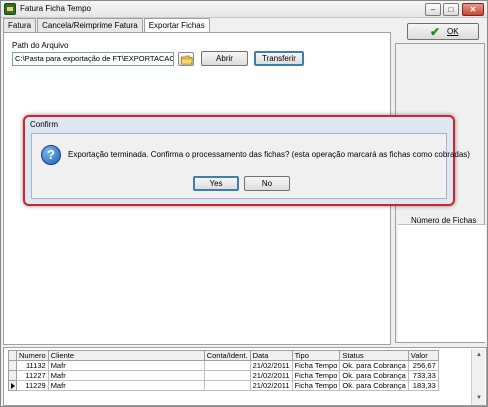 The image size is (488, 407). What do you see at coordinates (32, 385) in the screenshot?
I see `cell-numero: 11229` at bounding box center [32, 385].